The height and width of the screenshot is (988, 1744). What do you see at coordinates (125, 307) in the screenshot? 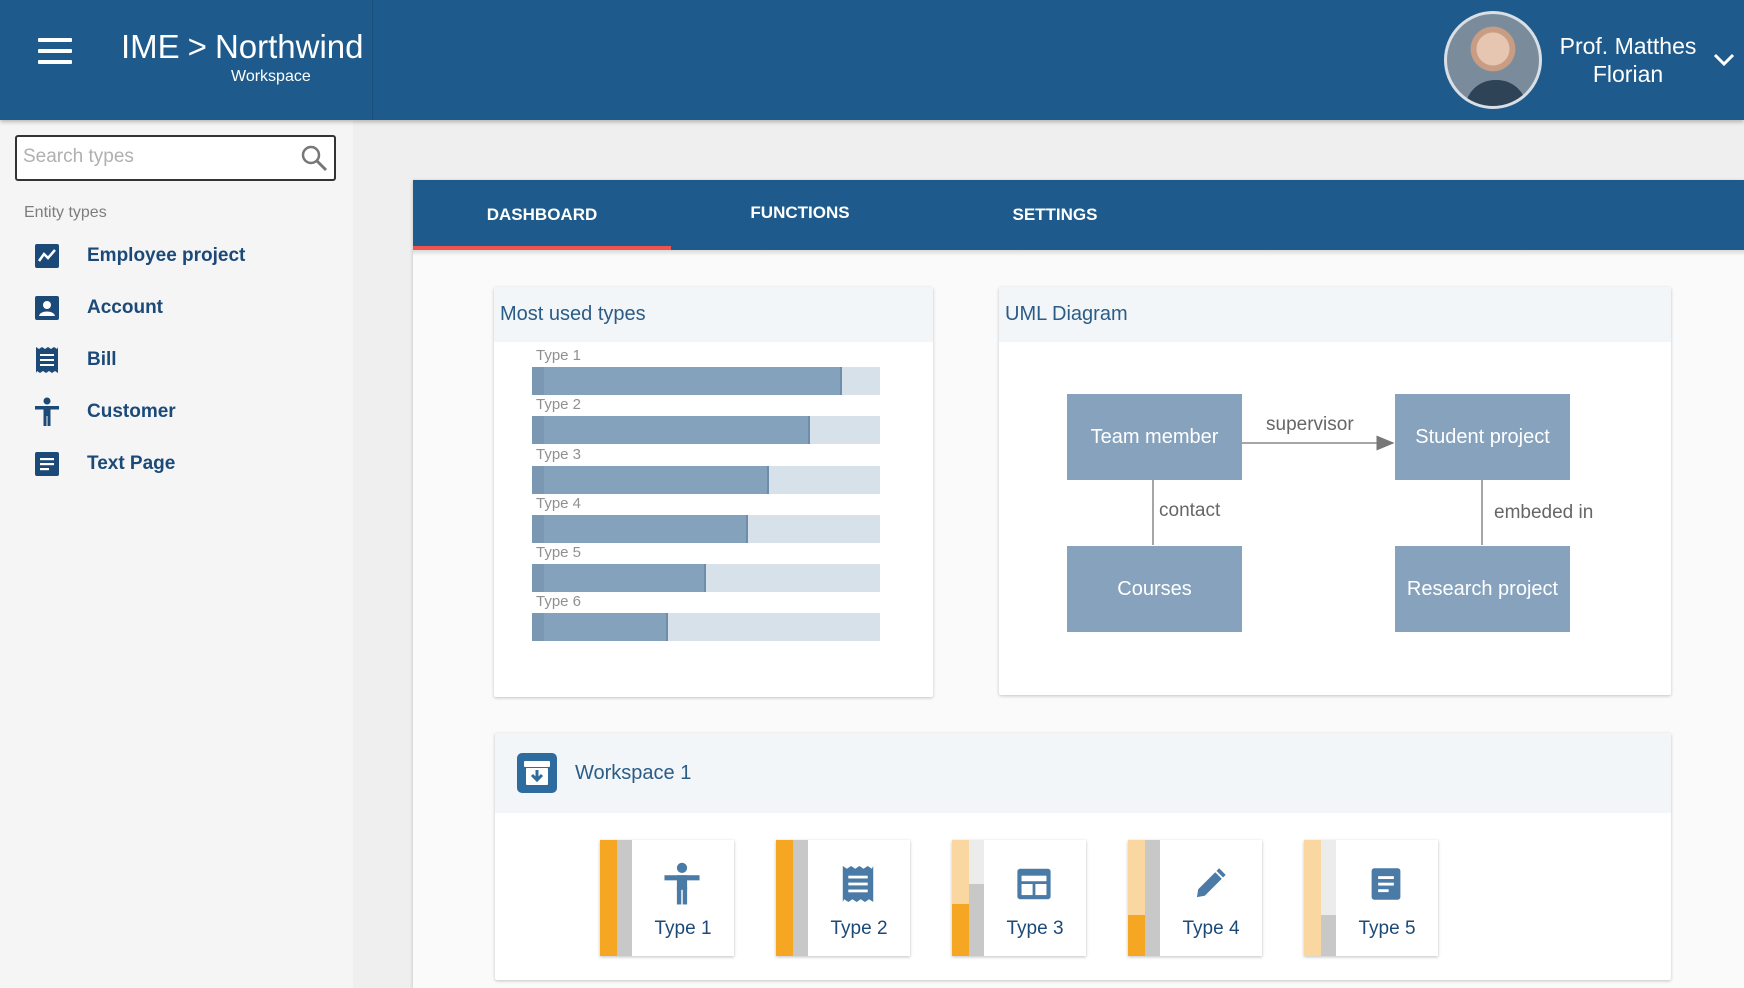
I see `sidebar-item-label: Account` at bounding box center [125, 307].